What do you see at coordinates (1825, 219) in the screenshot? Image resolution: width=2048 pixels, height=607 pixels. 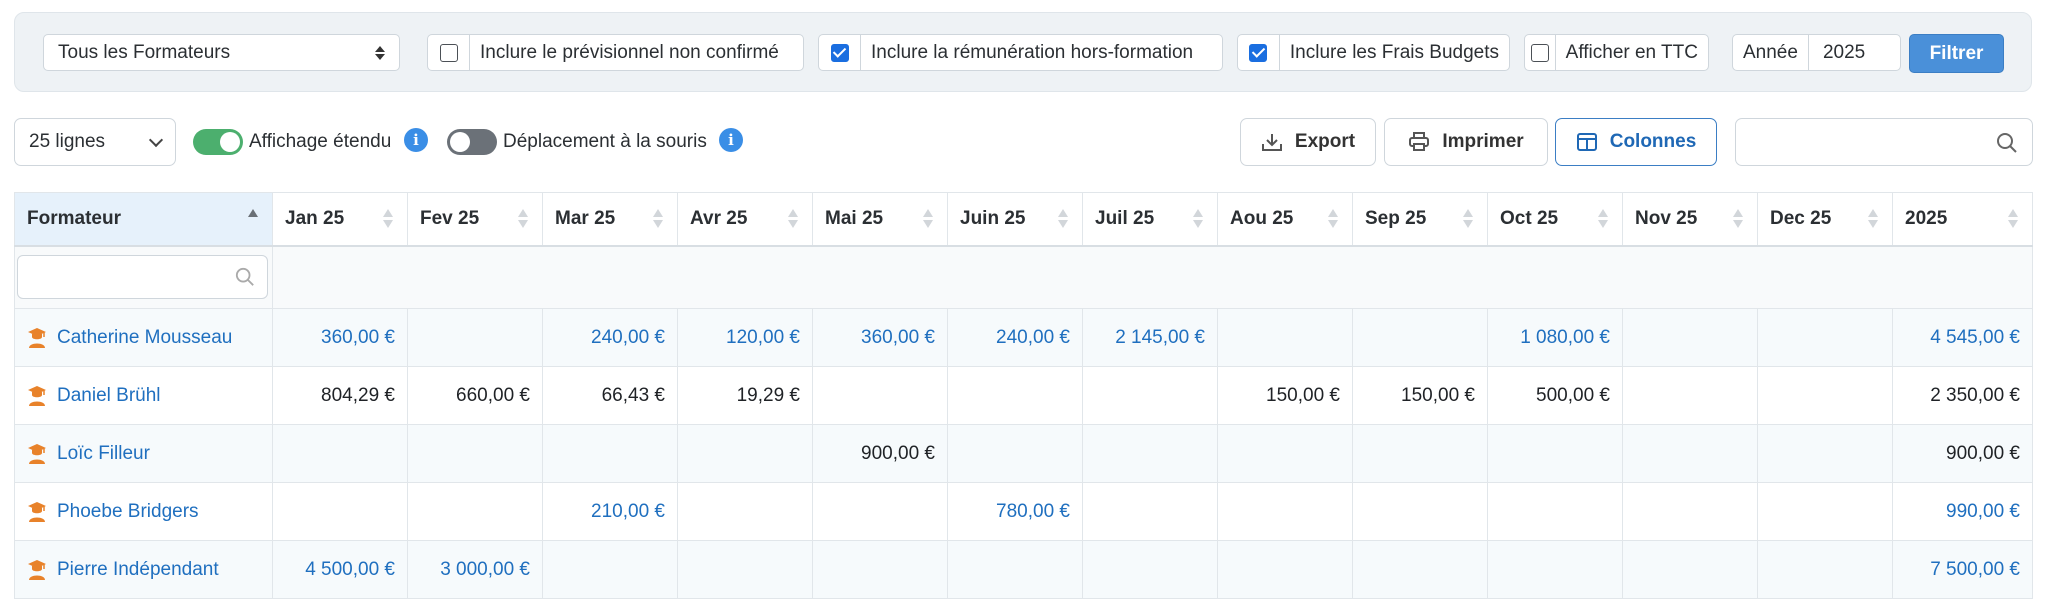 I see `column-header-dec-25: Dec 25` at bounding box center [1825, 219].